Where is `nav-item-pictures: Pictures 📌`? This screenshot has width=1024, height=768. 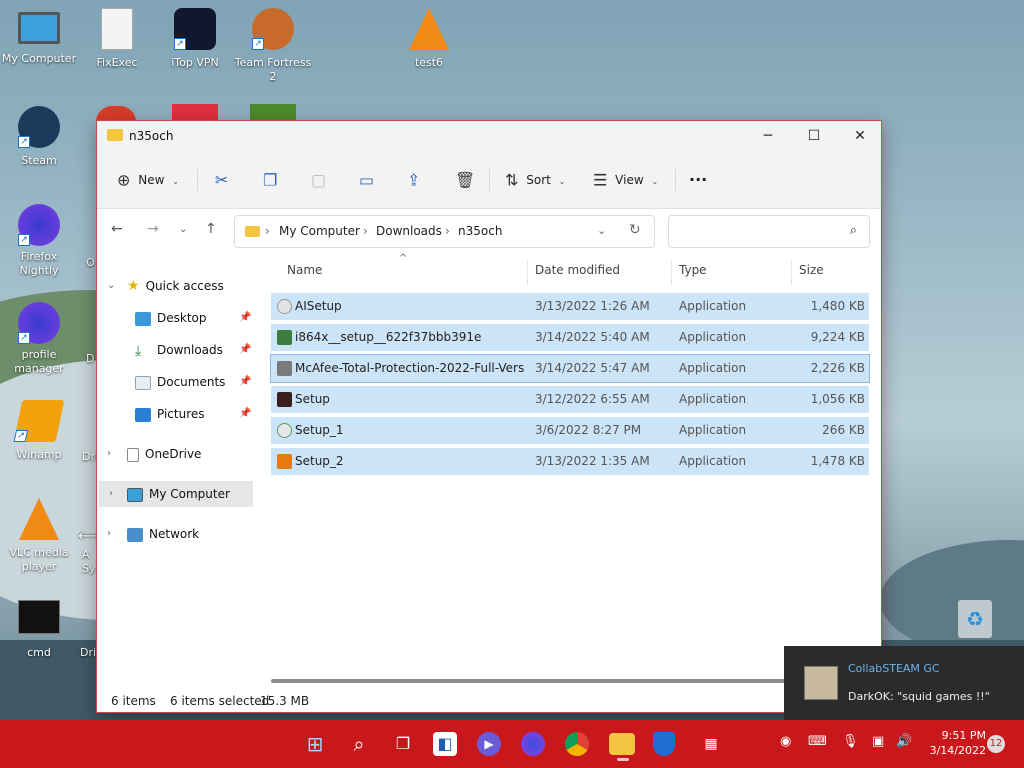 nav-item-pictures: Pictures 📌 is located at coordinates (176, 414).